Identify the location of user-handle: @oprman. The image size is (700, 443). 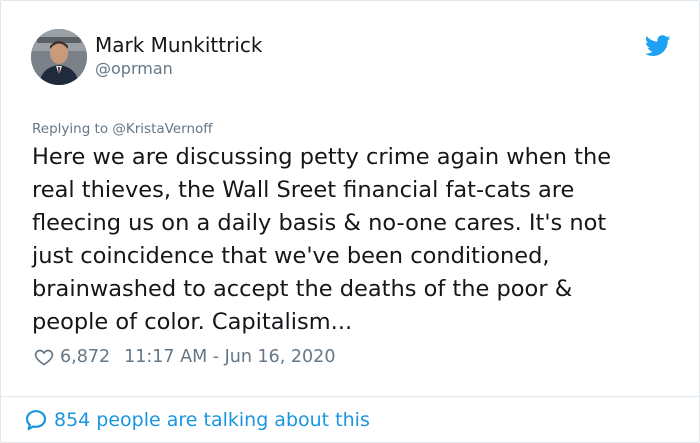
(178, 69).